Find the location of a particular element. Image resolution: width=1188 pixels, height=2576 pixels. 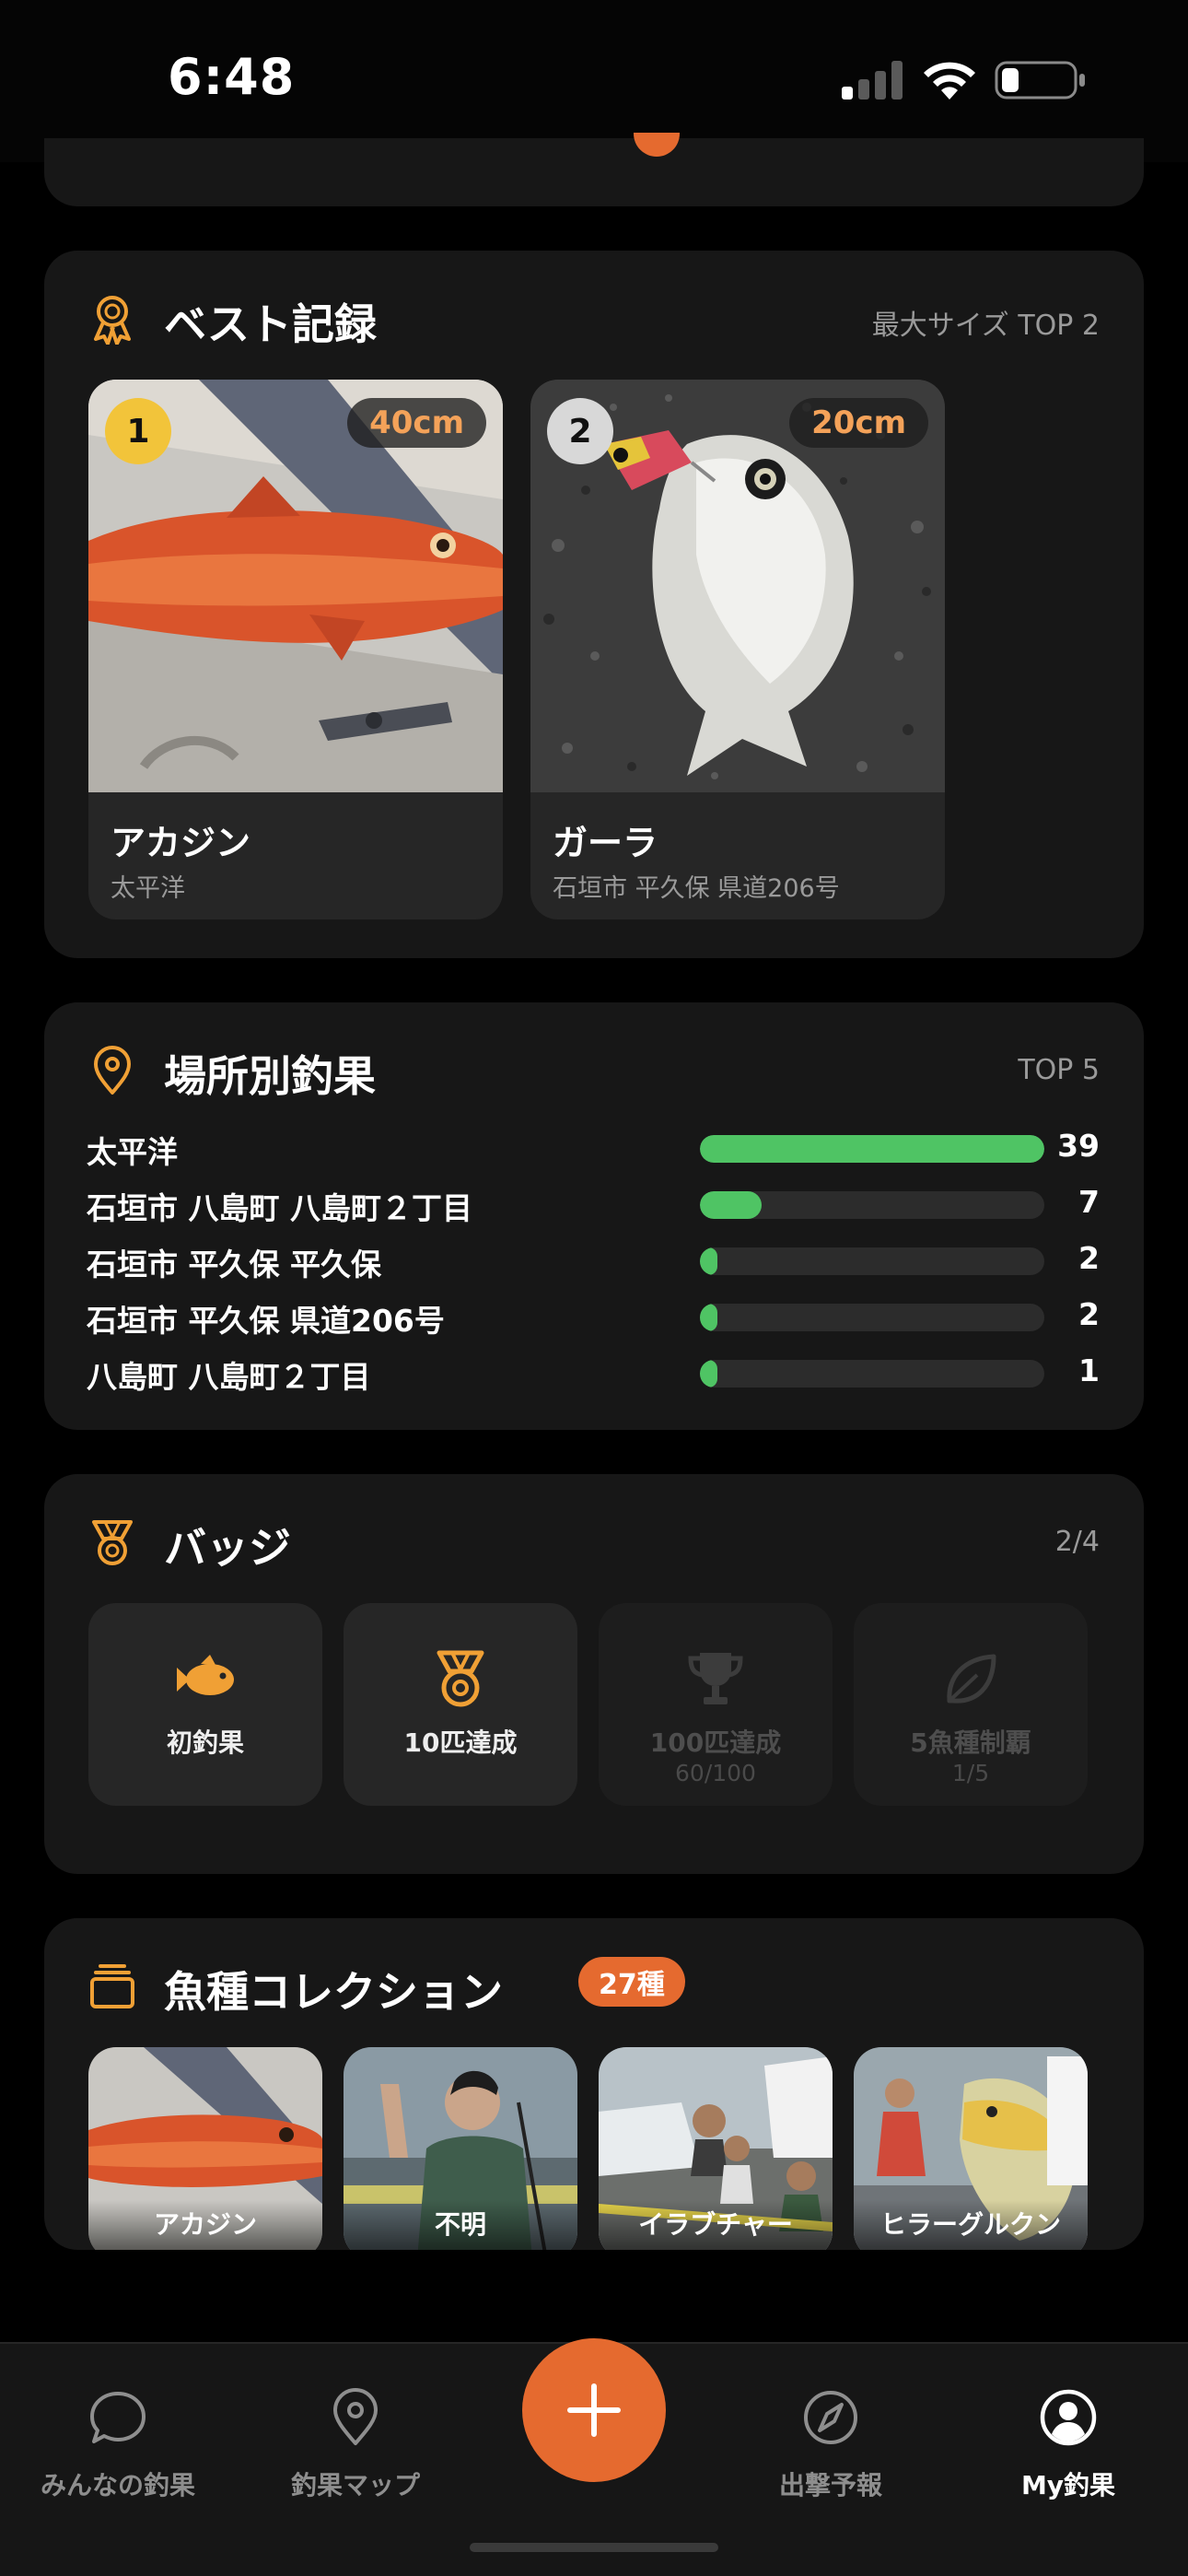

badge-label: 初釣果 is located at coordinates (205, 1743).